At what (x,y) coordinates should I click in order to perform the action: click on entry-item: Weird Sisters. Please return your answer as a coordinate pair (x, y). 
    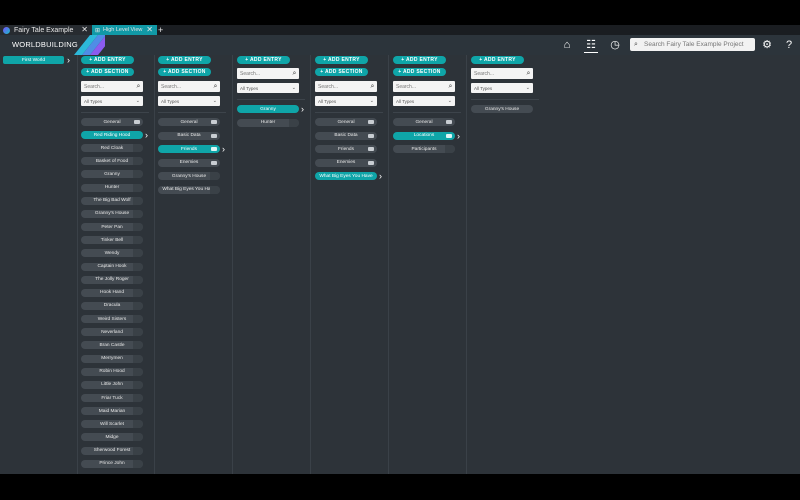
    Looking at the image, I should click on (112, 319).